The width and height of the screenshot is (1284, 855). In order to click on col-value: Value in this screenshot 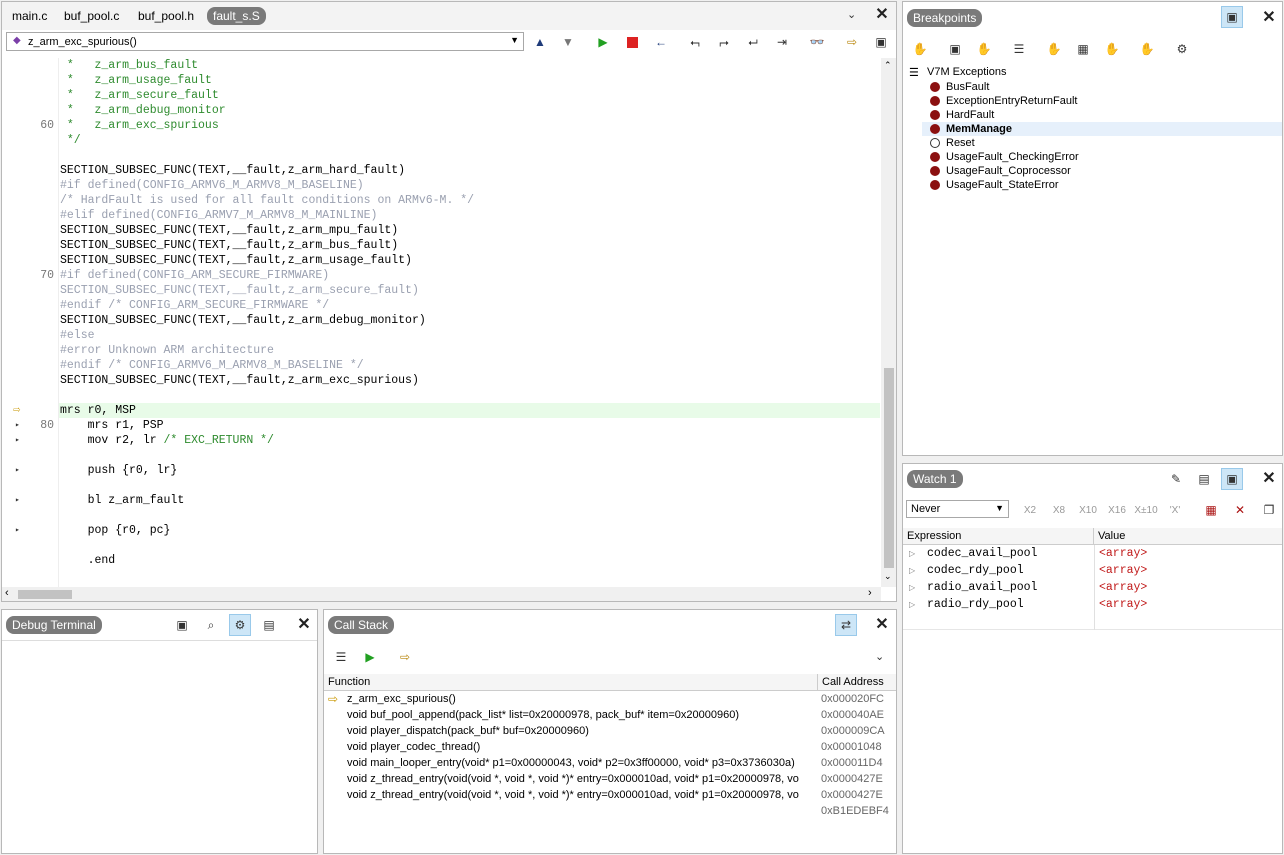, I will do `click(1188, 536)`.